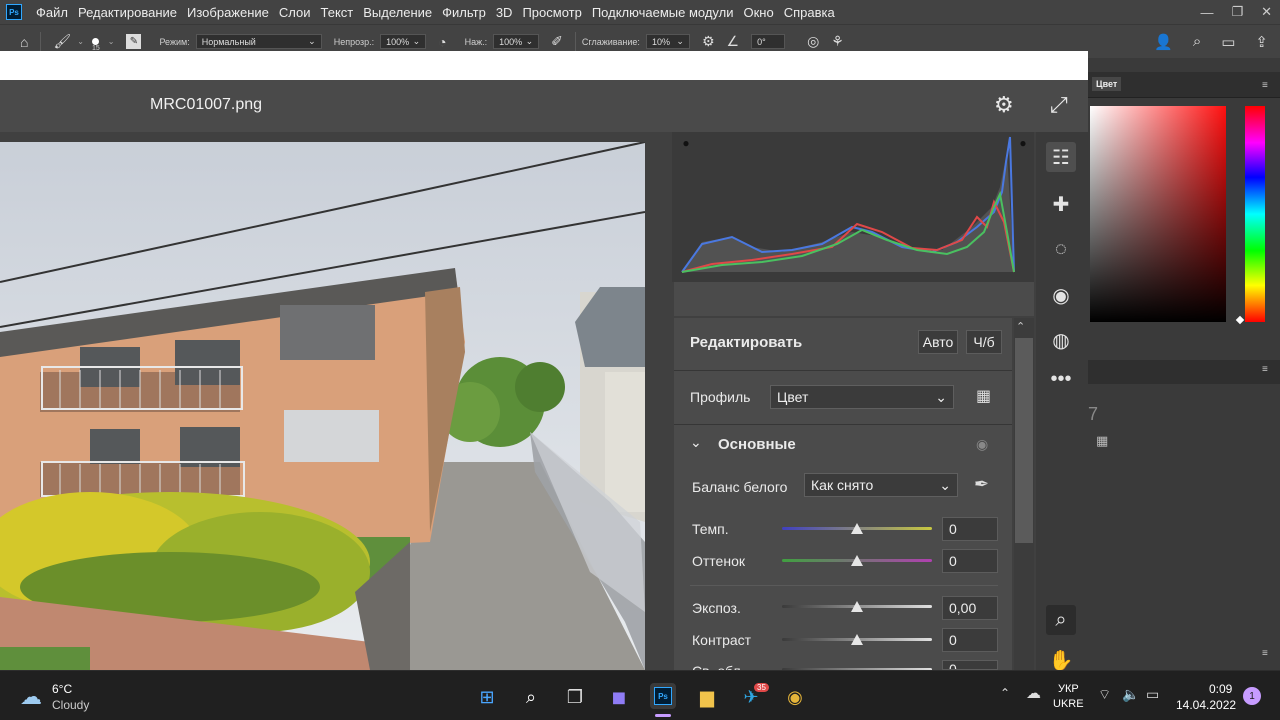 The image size is (1280, 720). I want to click on file-explorer-icon: ▆, so click(707, 697).